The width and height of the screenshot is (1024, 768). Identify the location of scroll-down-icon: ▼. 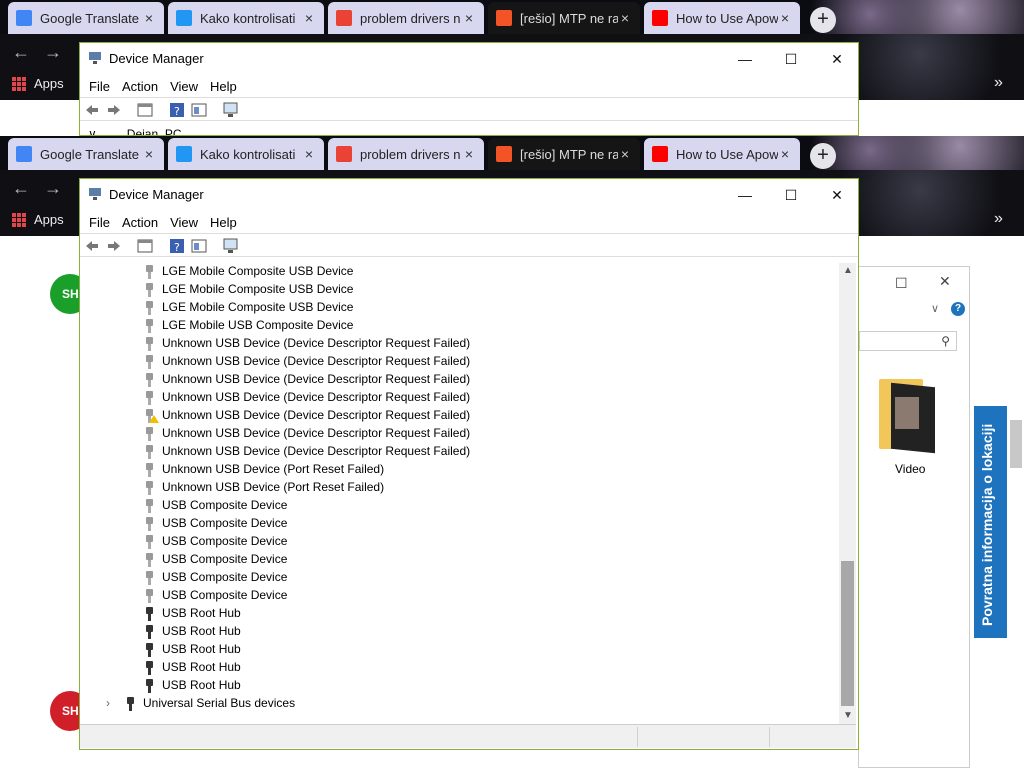
(848, 715).